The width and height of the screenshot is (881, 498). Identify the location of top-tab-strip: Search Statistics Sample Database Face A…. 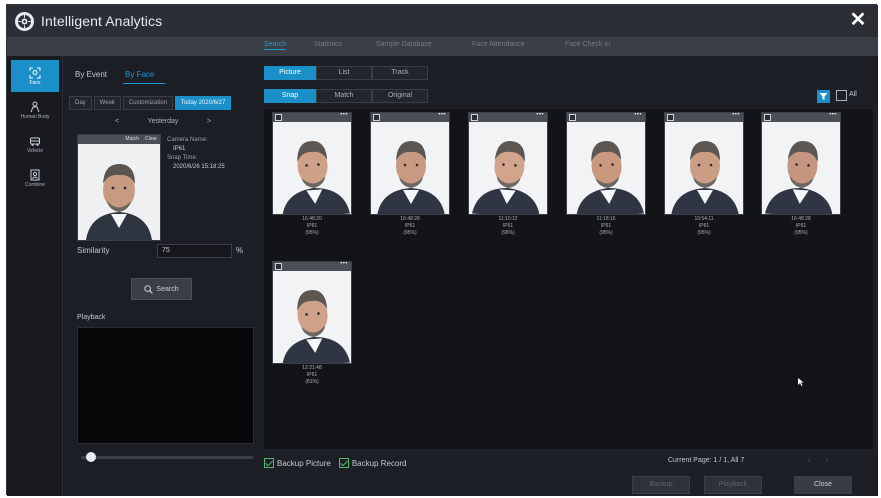
(442, 46).